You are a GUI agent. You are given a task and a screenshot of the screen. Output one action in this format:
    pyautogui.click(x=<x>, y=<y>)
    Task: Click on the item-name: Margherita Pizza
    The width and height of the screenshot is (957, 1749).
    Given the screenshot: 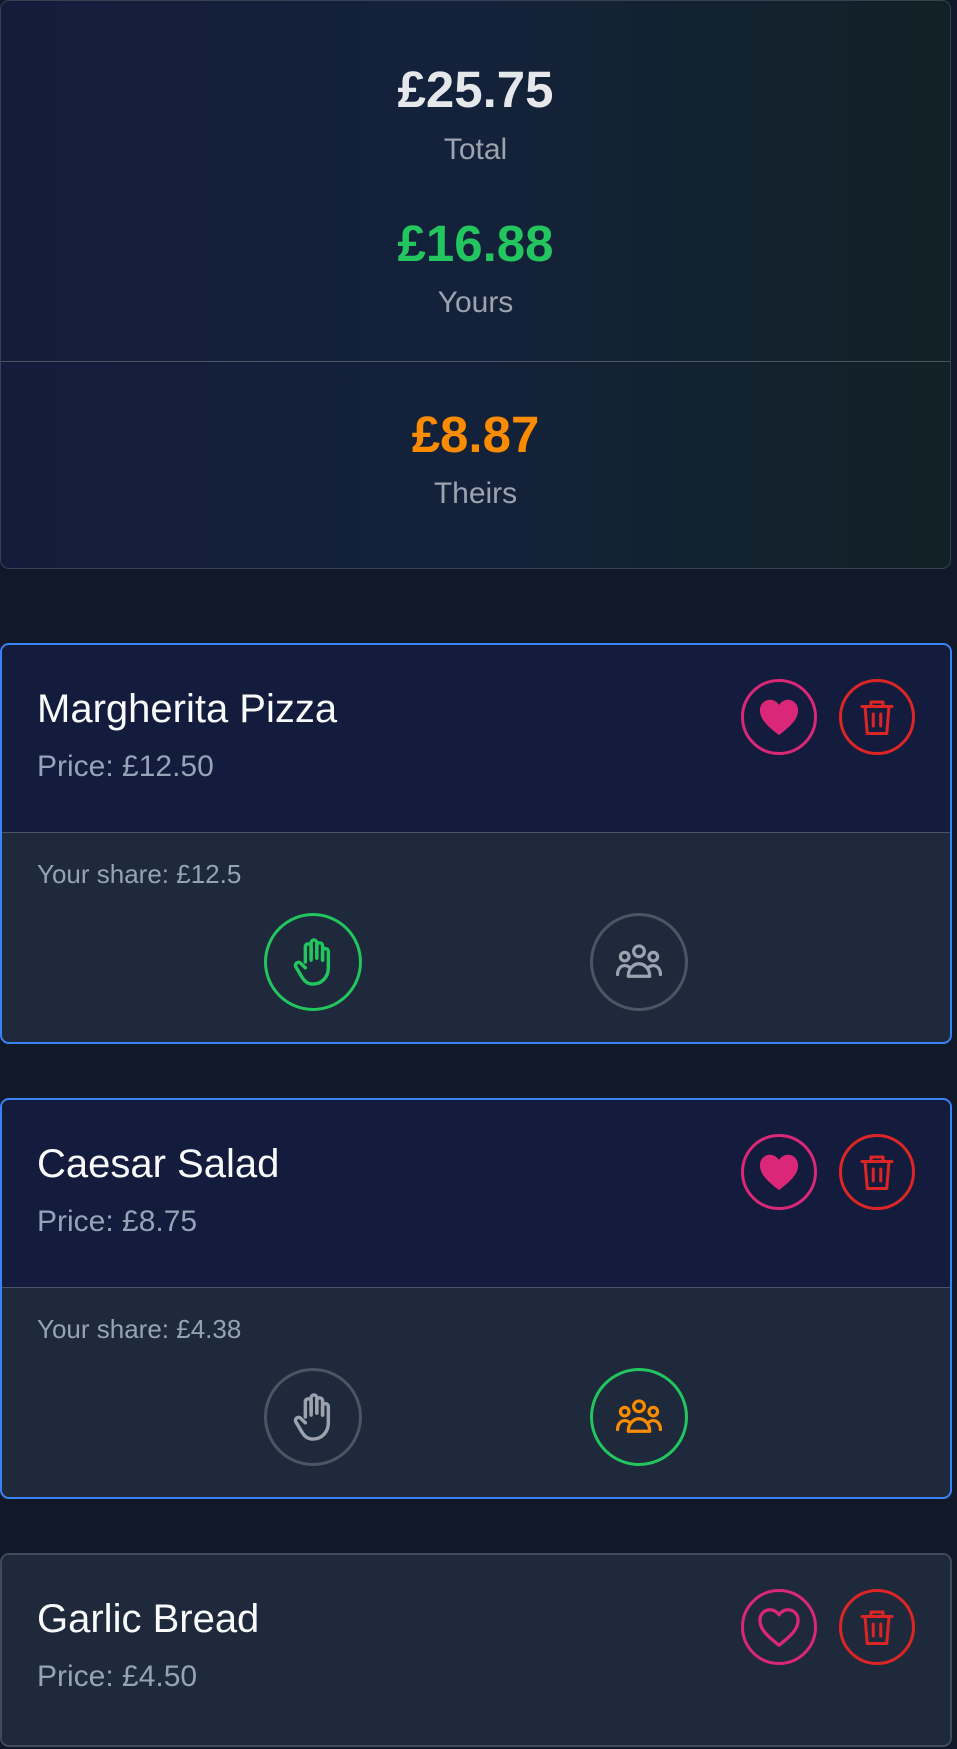 What is the action you would take?
    pyautogui.click(x=187, y=709)
    